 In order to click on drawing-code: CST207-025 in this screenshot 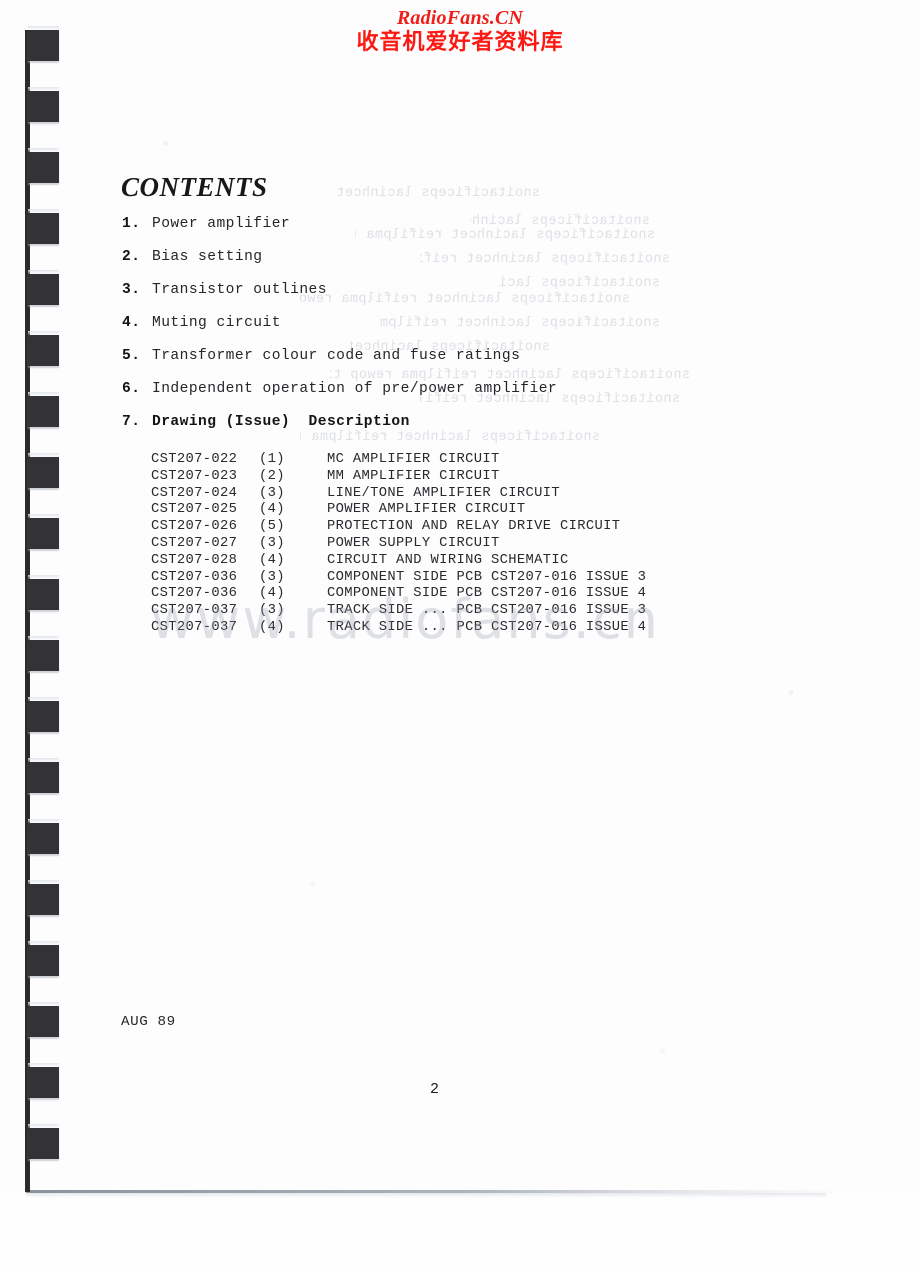, I will do `click(194, 510)`.